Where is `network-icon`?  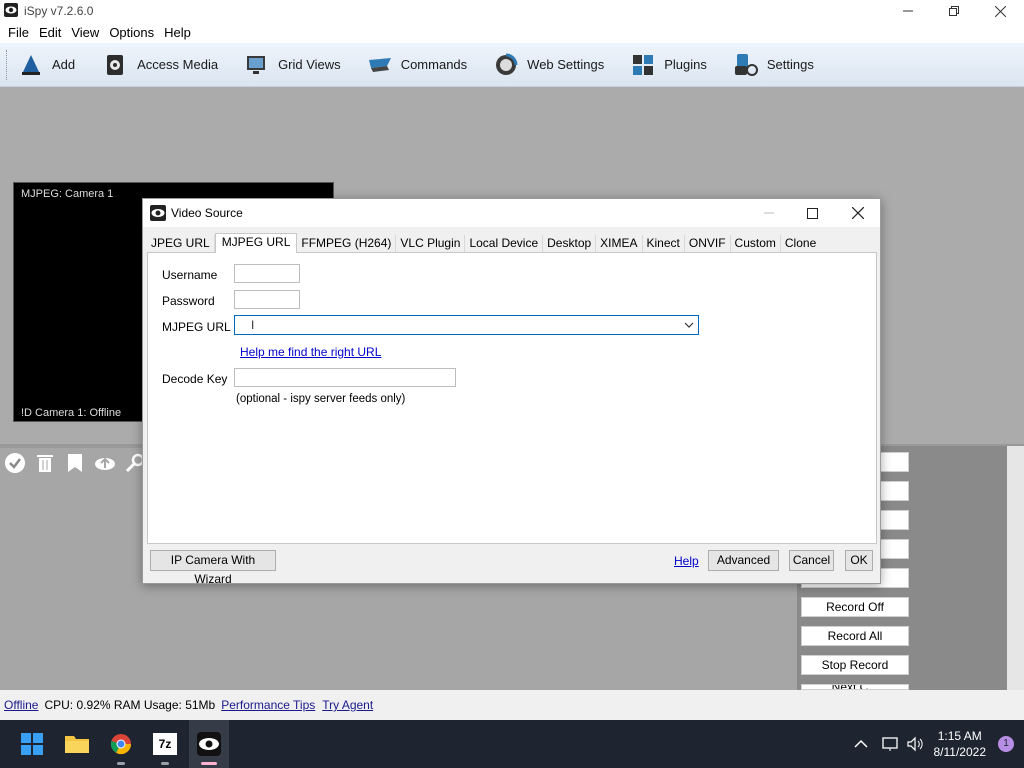
network-icon is located at coordinates (890, 744).